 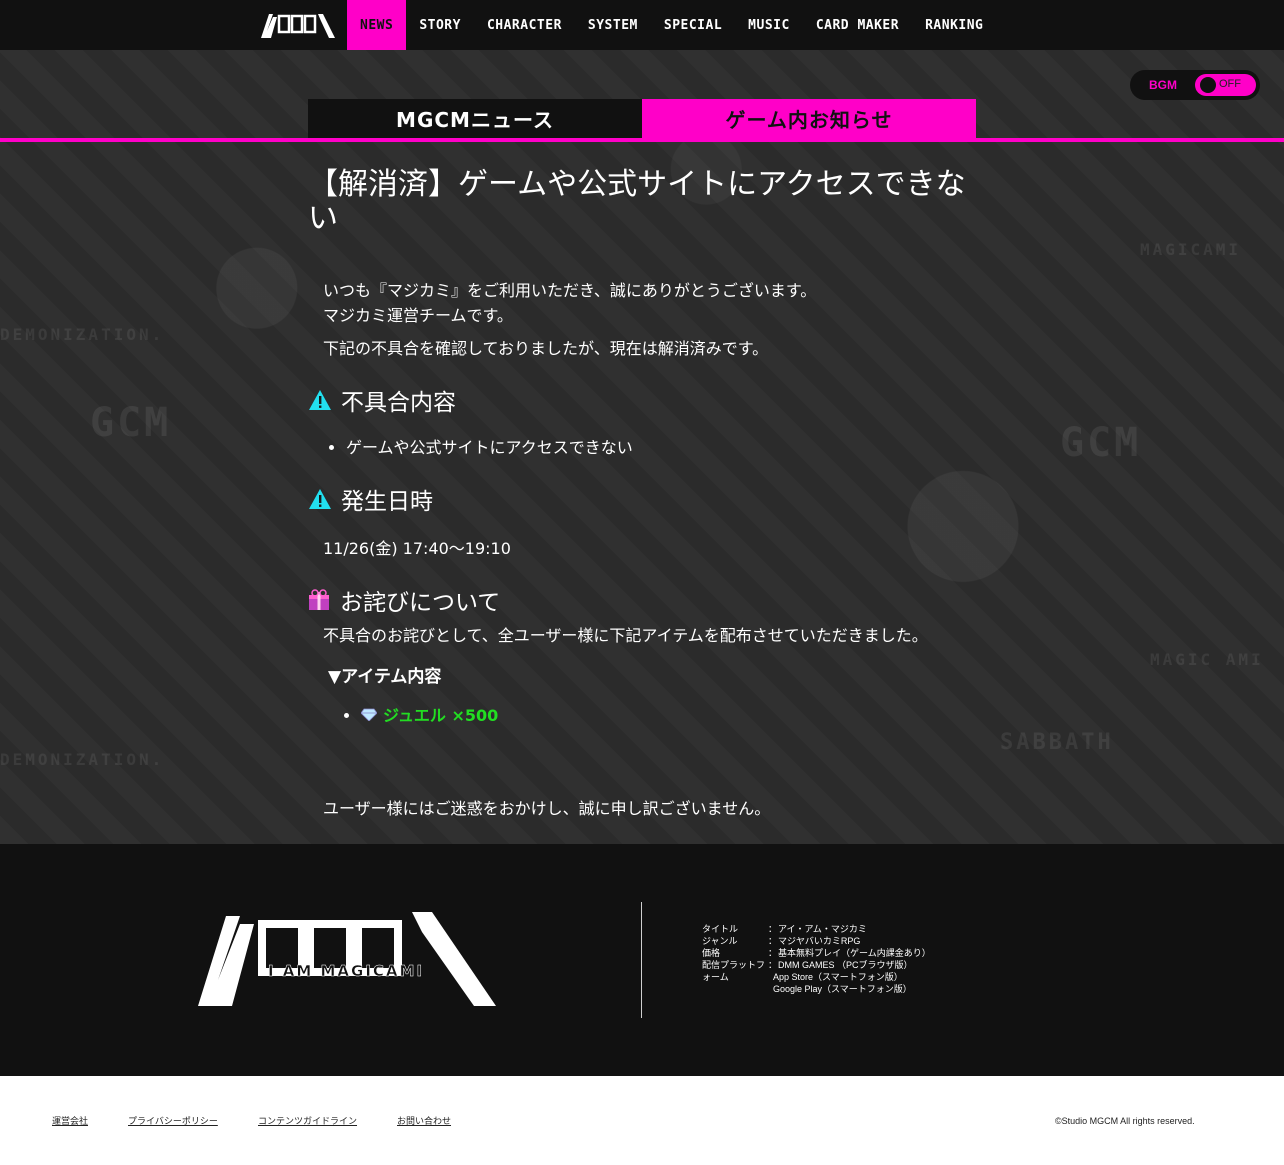 I want to click on nav-news: NEWS, so click(x=377, y=25).